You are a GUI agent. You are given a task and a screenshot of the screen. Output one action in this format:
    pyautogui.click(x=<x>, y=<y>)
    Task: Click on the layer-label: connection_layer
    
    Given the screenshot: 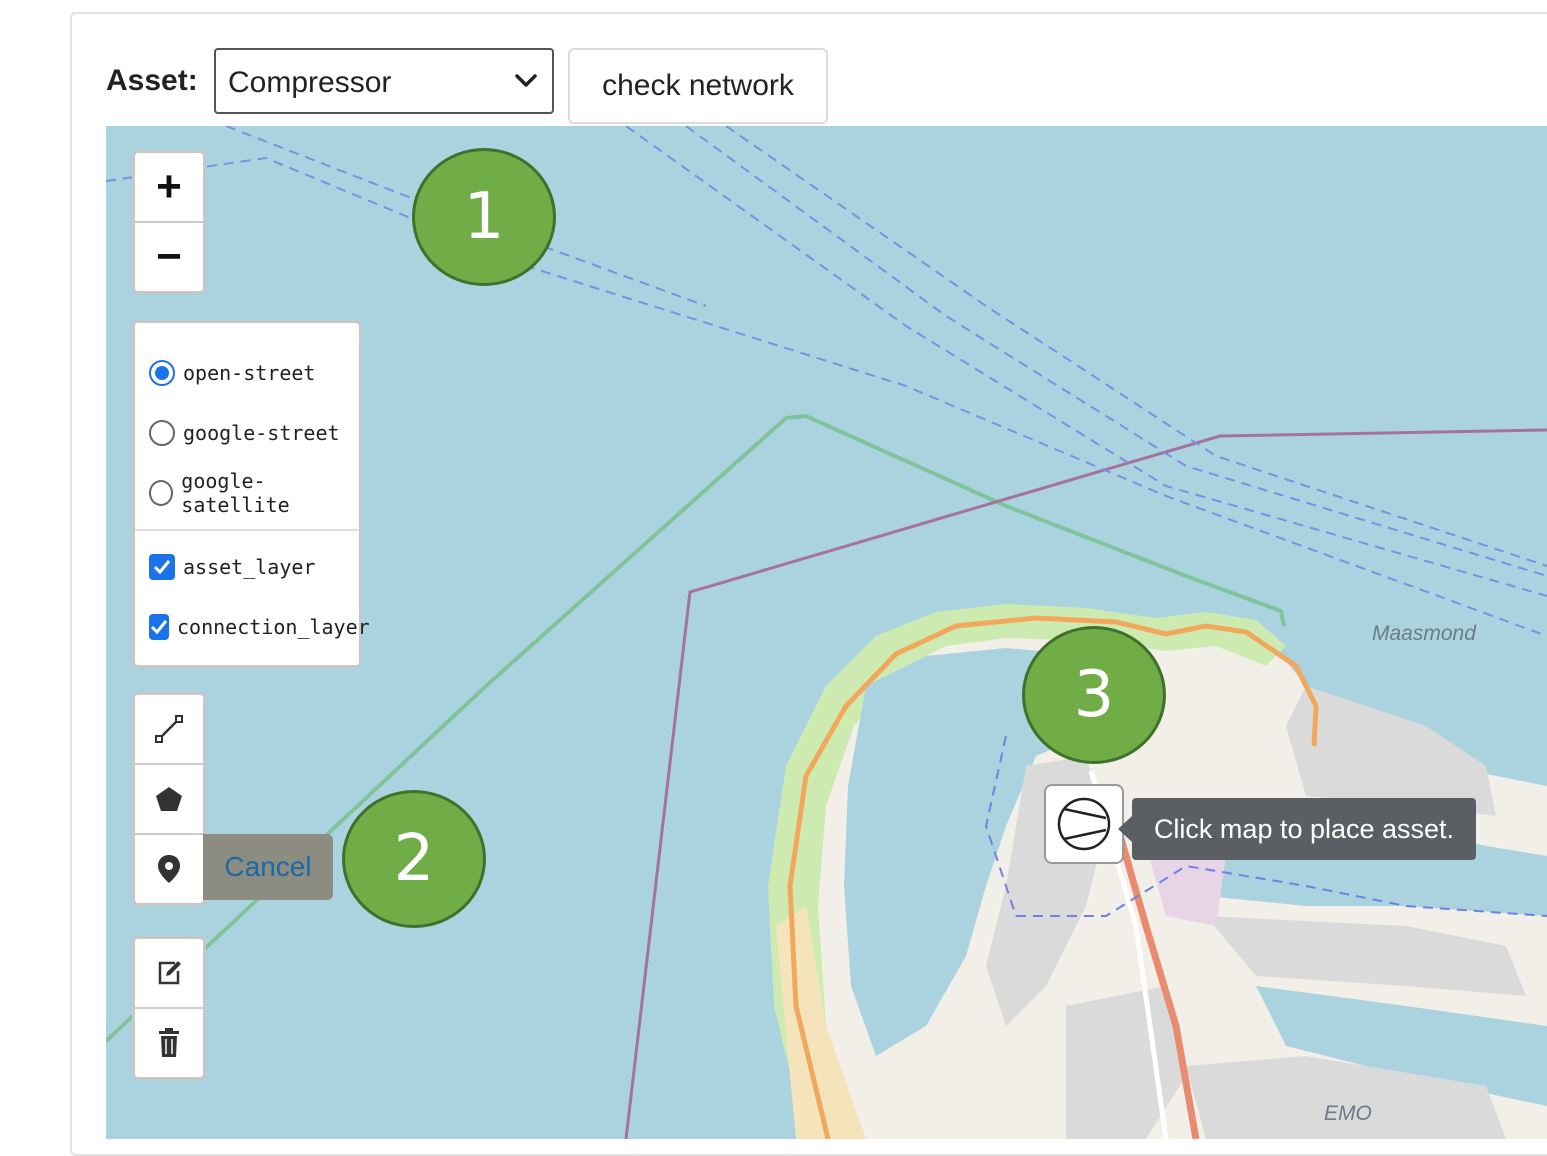 What is the action you would take?
    pyautogui.click(x=273, y=627)
    